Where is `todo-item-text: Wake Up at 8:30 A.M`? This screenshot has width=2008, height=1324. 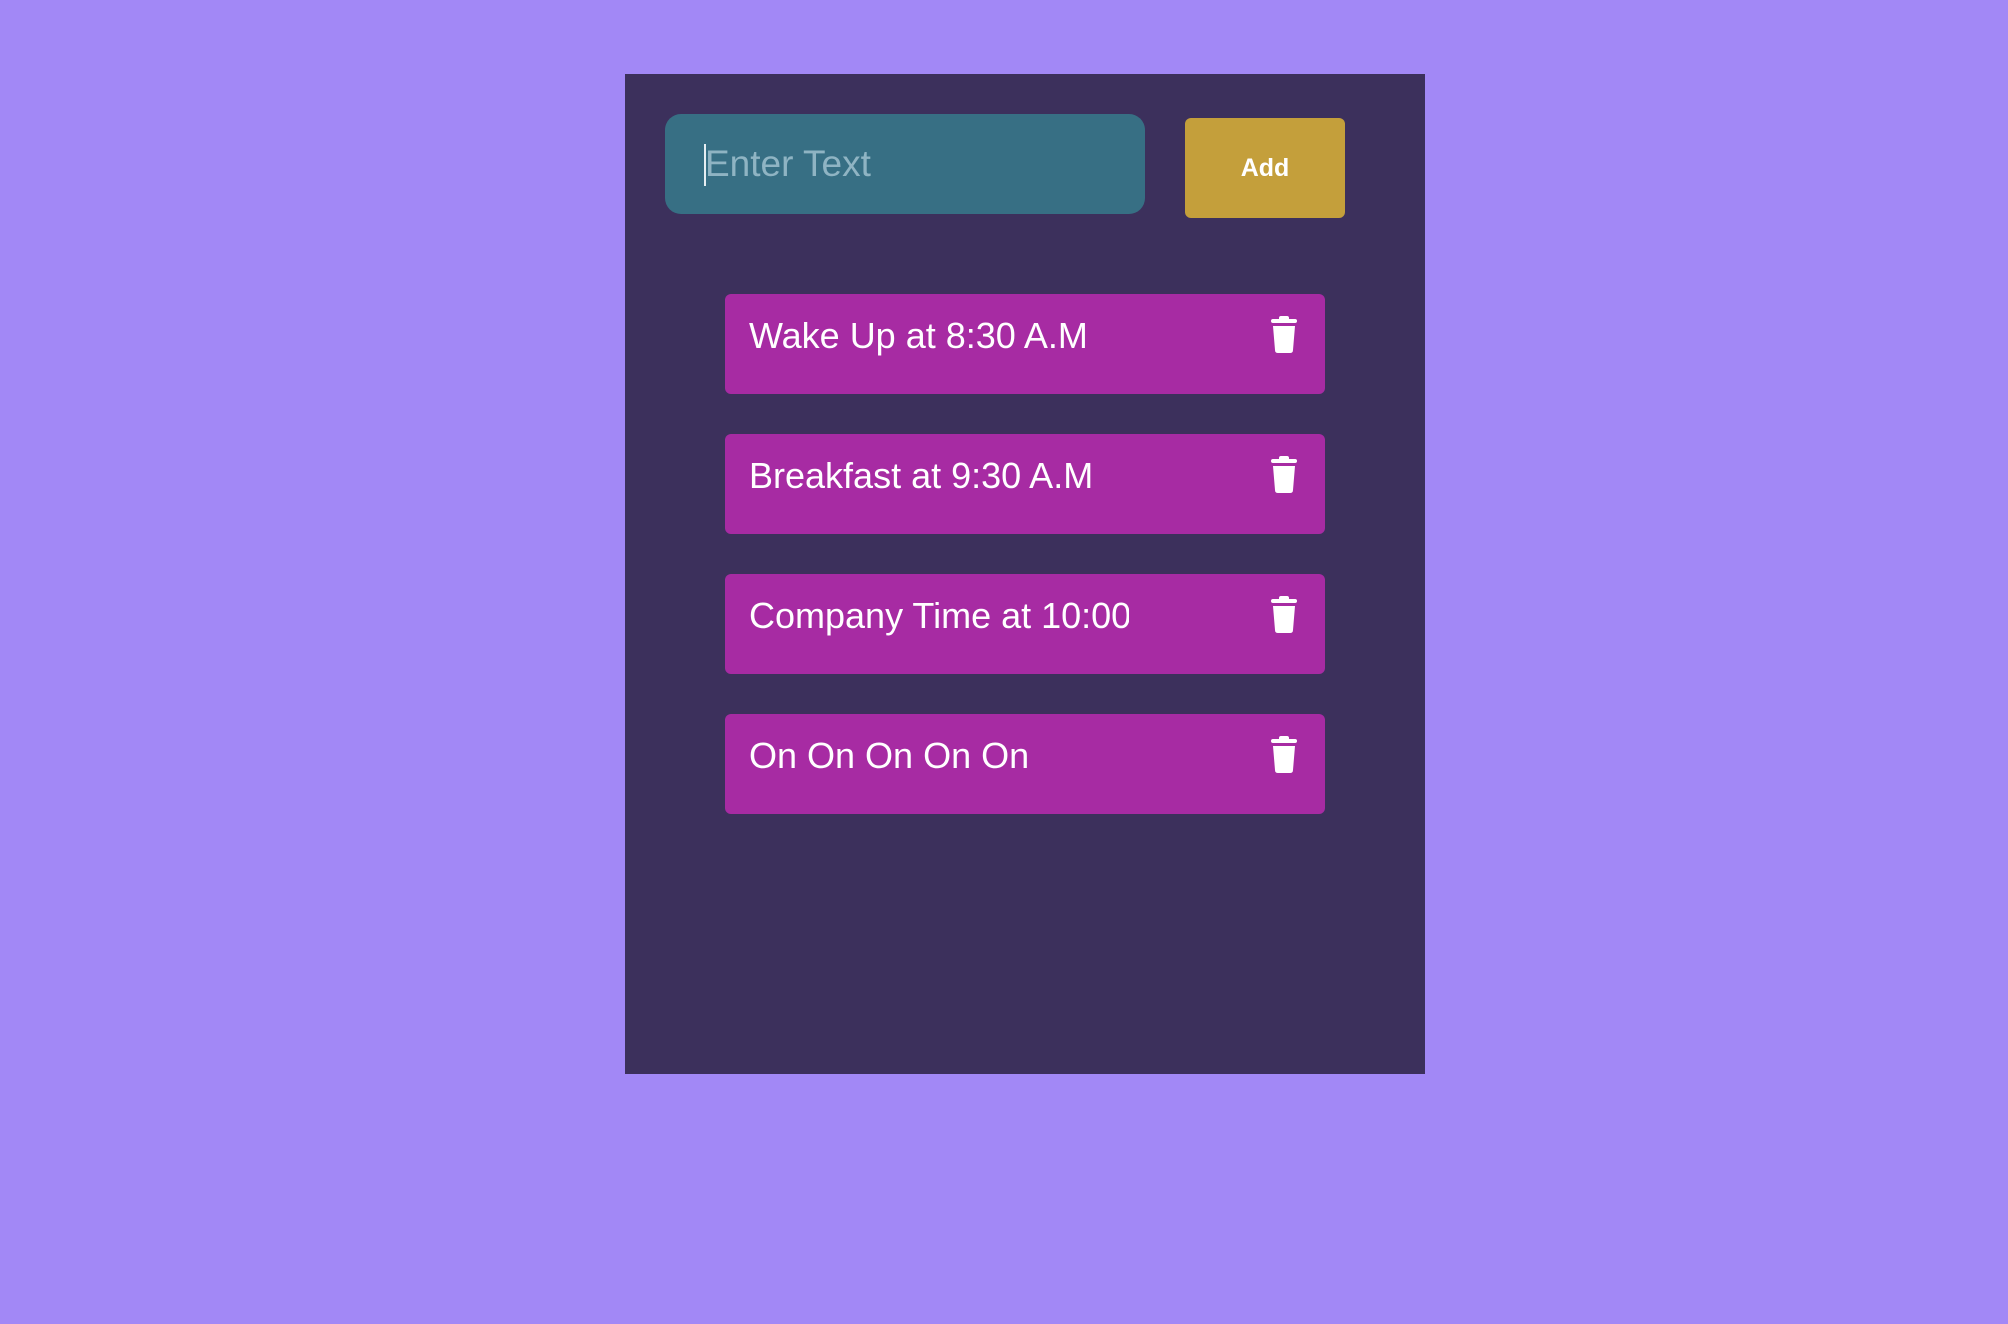
todo-item-text: Wake Up at 8:30 A.M is located at coordinates (918, 335).